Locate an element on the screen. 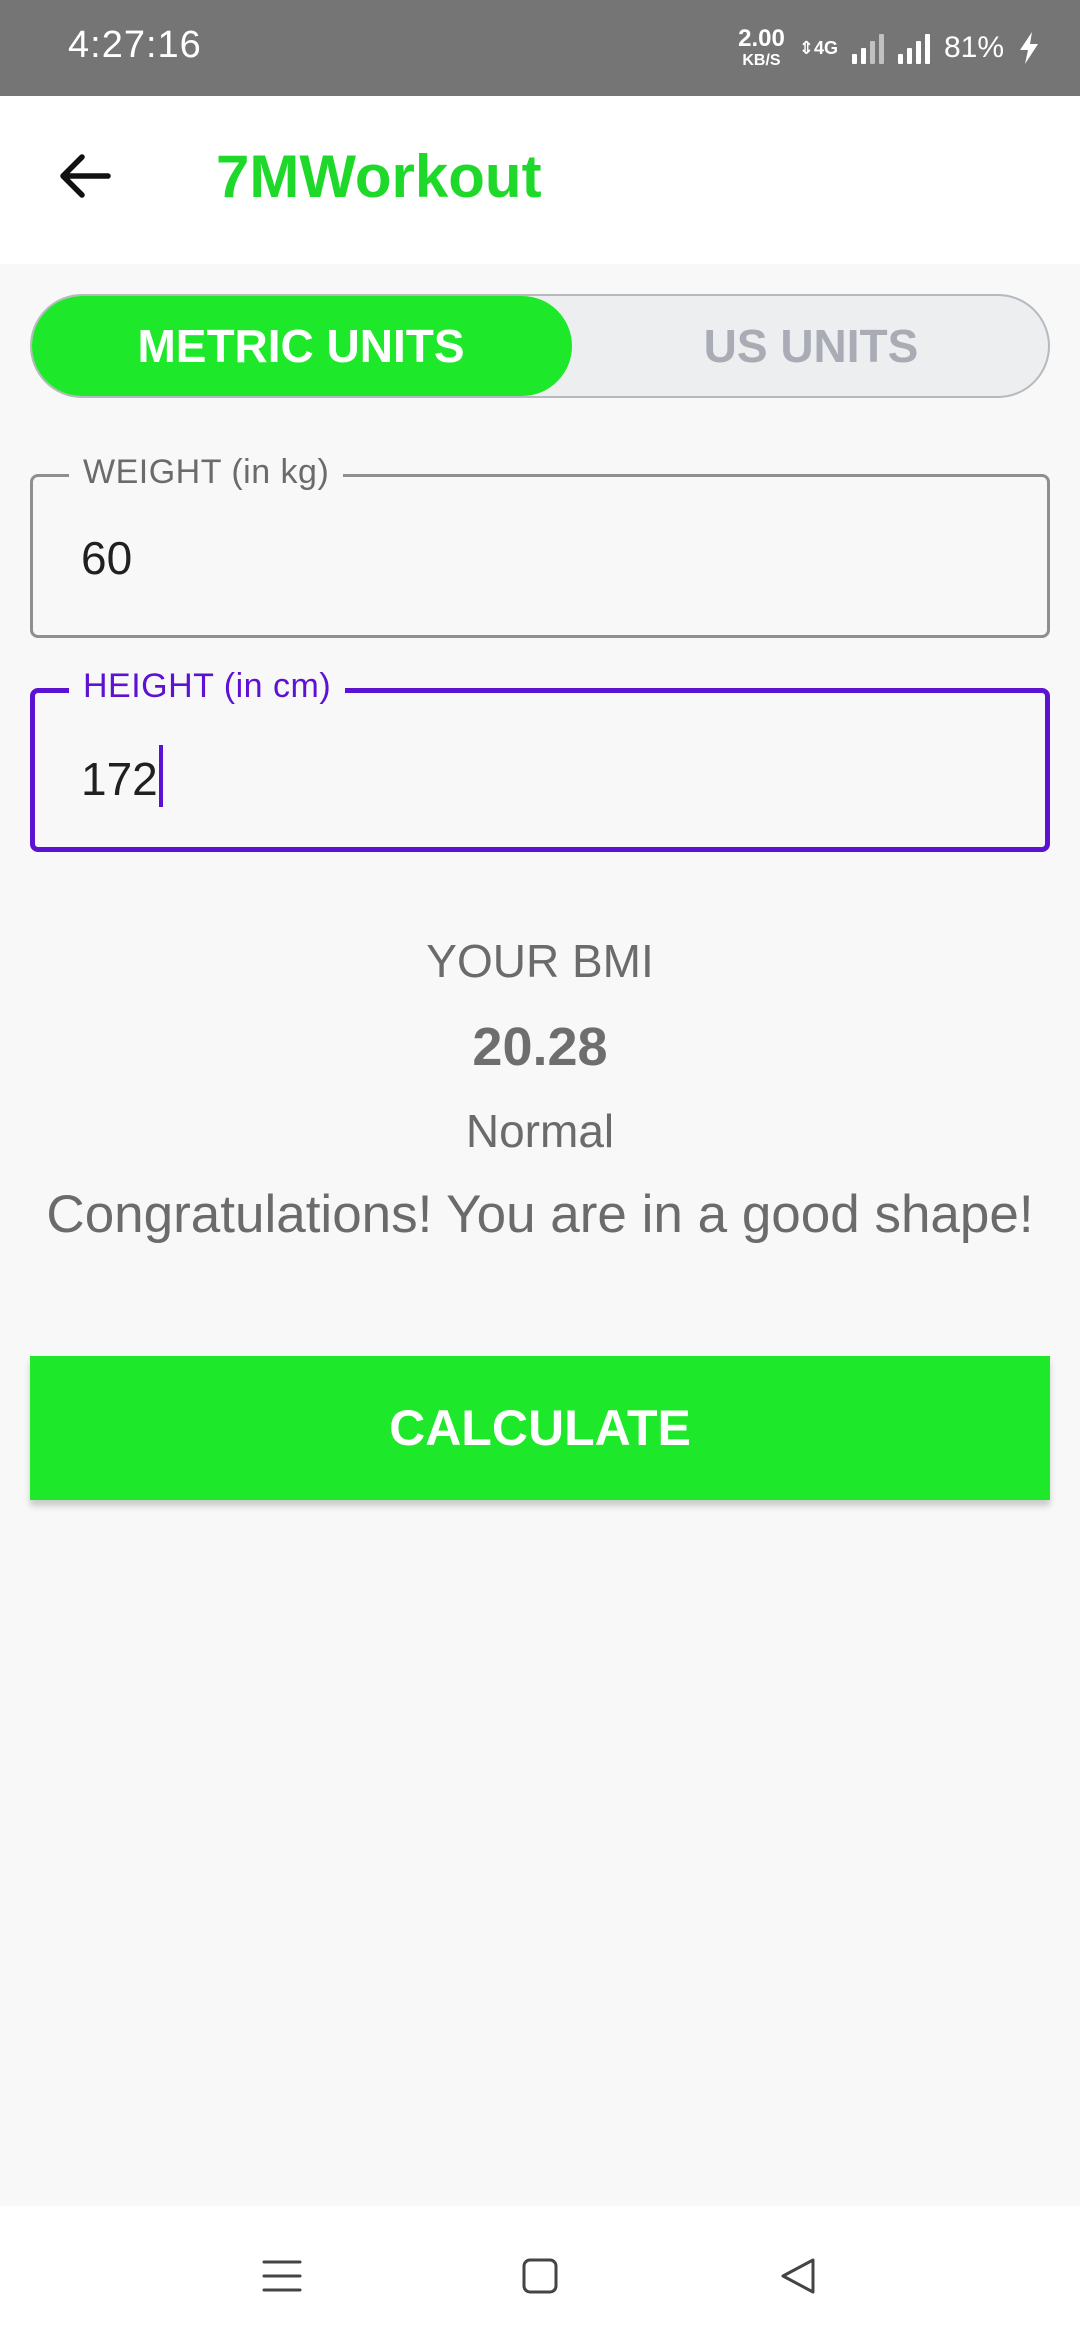 Image resolution: width=1080 pixels, height=2340 pixels. back-nav-button is located at coordinates (798, 2276).